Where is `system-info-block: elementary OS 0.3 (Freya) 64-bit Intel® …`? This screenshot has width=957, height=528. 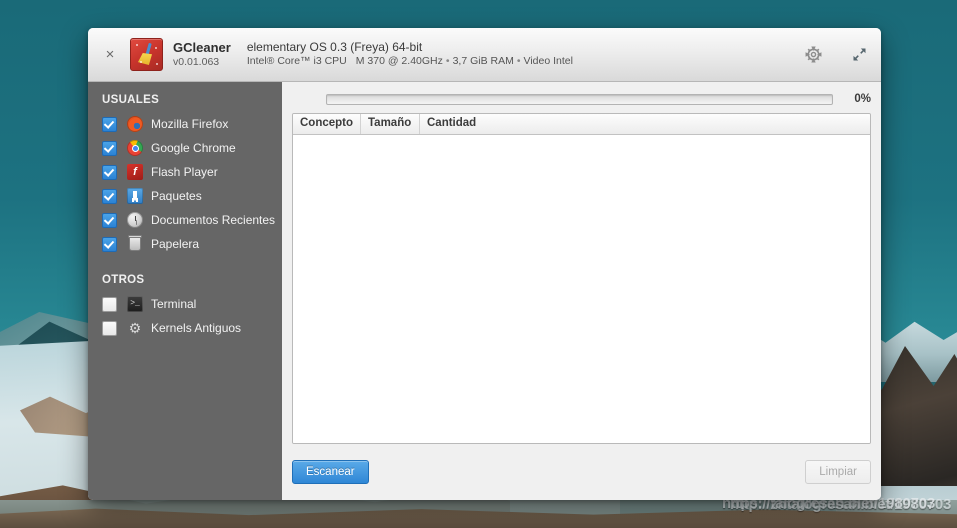
system-info-block: elementary OS 0.3 (Freya) 64-bit Intel® … is located at coordinates (410, 54).